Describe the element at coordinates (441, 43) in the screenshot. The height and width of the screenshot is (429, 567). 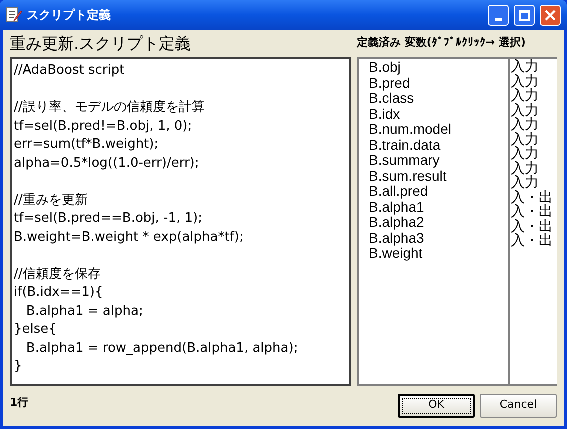
I see `variables-heading: 定義済み 変数(ﾀﾞﾌﾞﾙｸﾘｯｸ→ 選択)` at that location.